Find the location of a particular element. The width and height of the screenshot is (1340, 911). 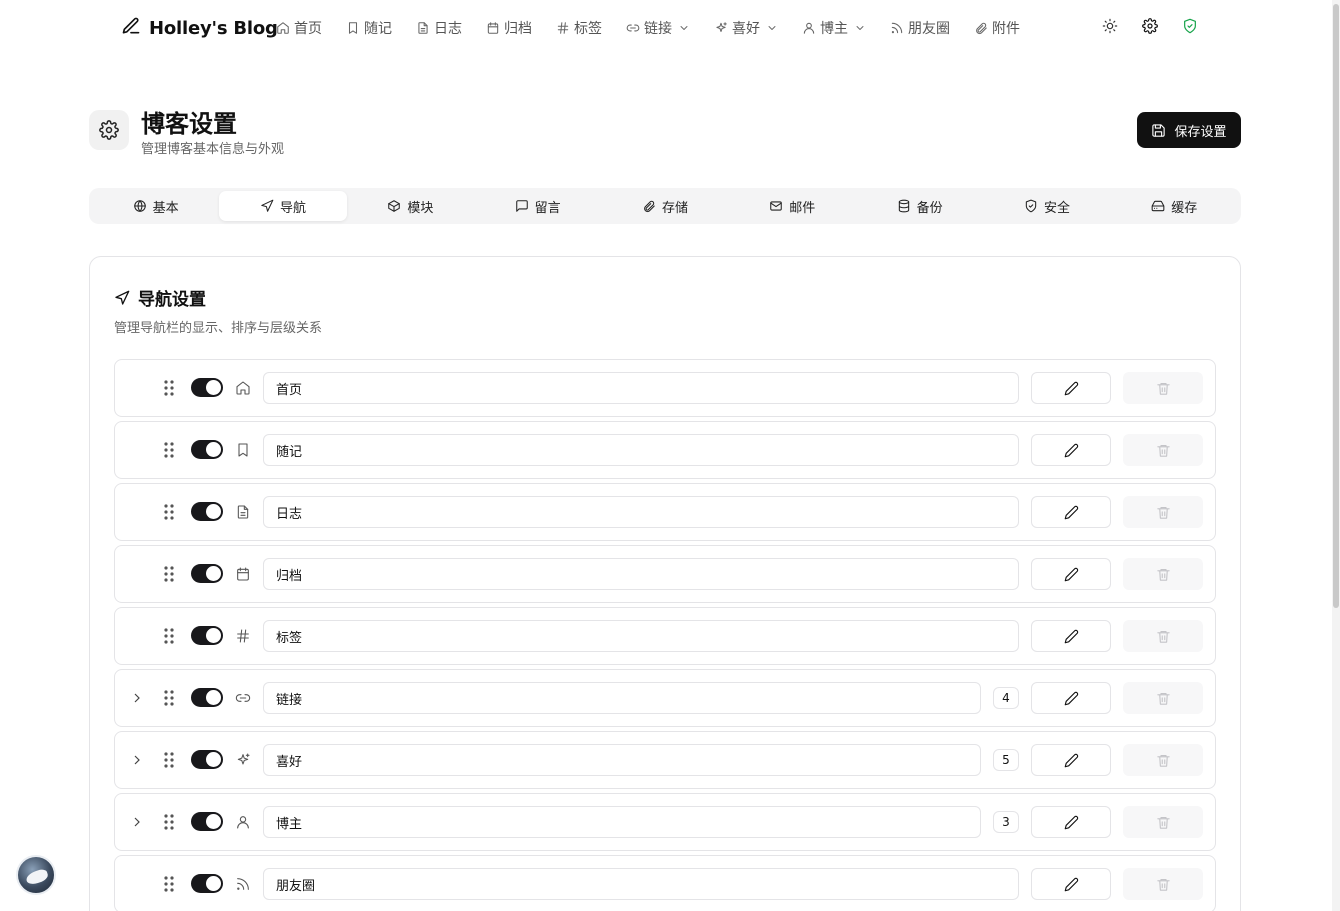

shield-check-icon is located at coordinates (1190, 26).